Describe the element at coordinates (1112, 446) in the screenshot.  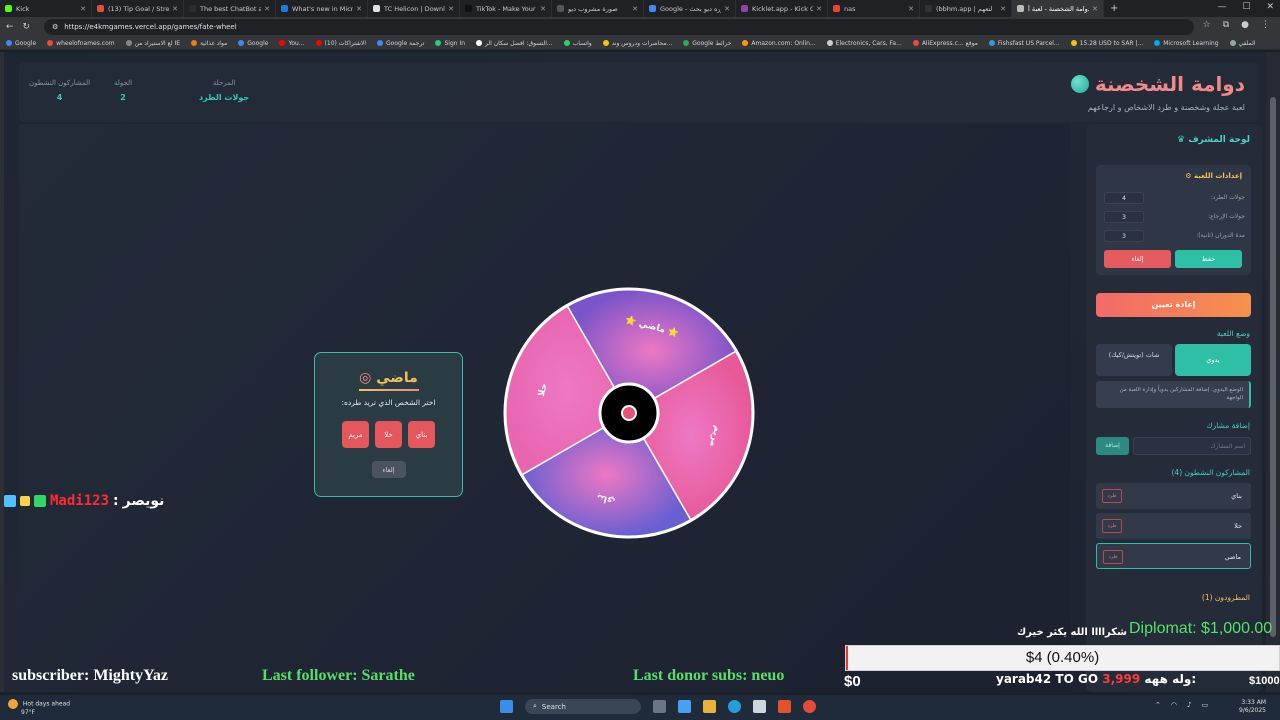
I see `add-participant-button: إضافة` at that location.